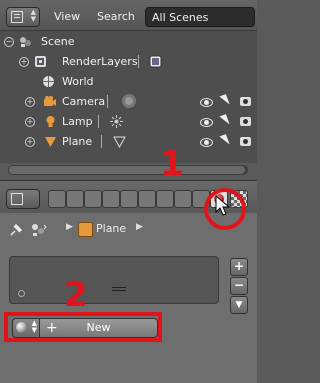 This screenshot has height=383, width=320. What do you see at coordinates (116, 121) in the screenshot?
I see `lamp-data-icon` at bounding box center [116, 121].